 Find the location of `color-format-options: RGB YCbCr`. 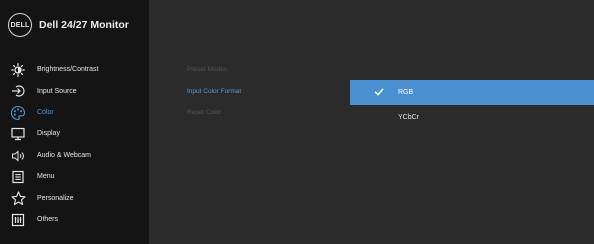

color-format-options: RGB YCbCr is located at coordinates (472, 105).